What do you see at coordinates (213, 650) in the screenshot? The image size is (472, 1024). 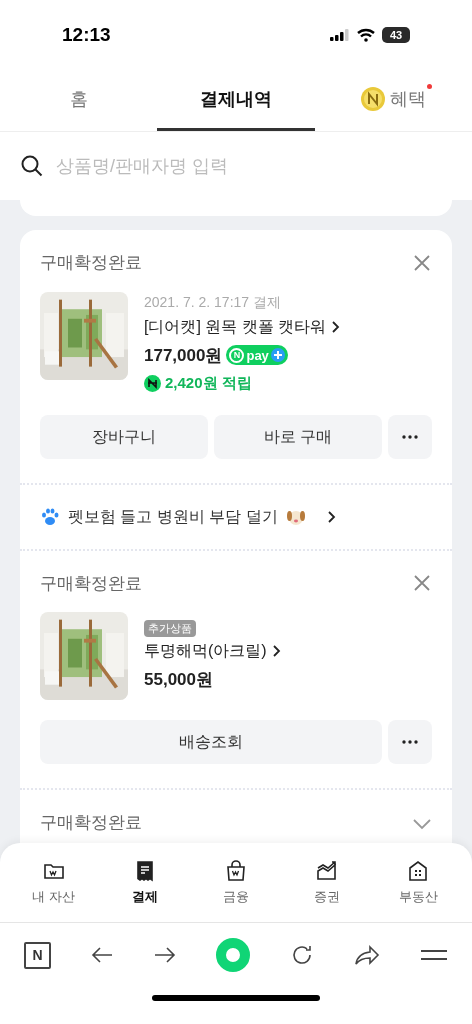 I see `product-name: 투명해먹(아크릴)` at bounding box center [213, 650].